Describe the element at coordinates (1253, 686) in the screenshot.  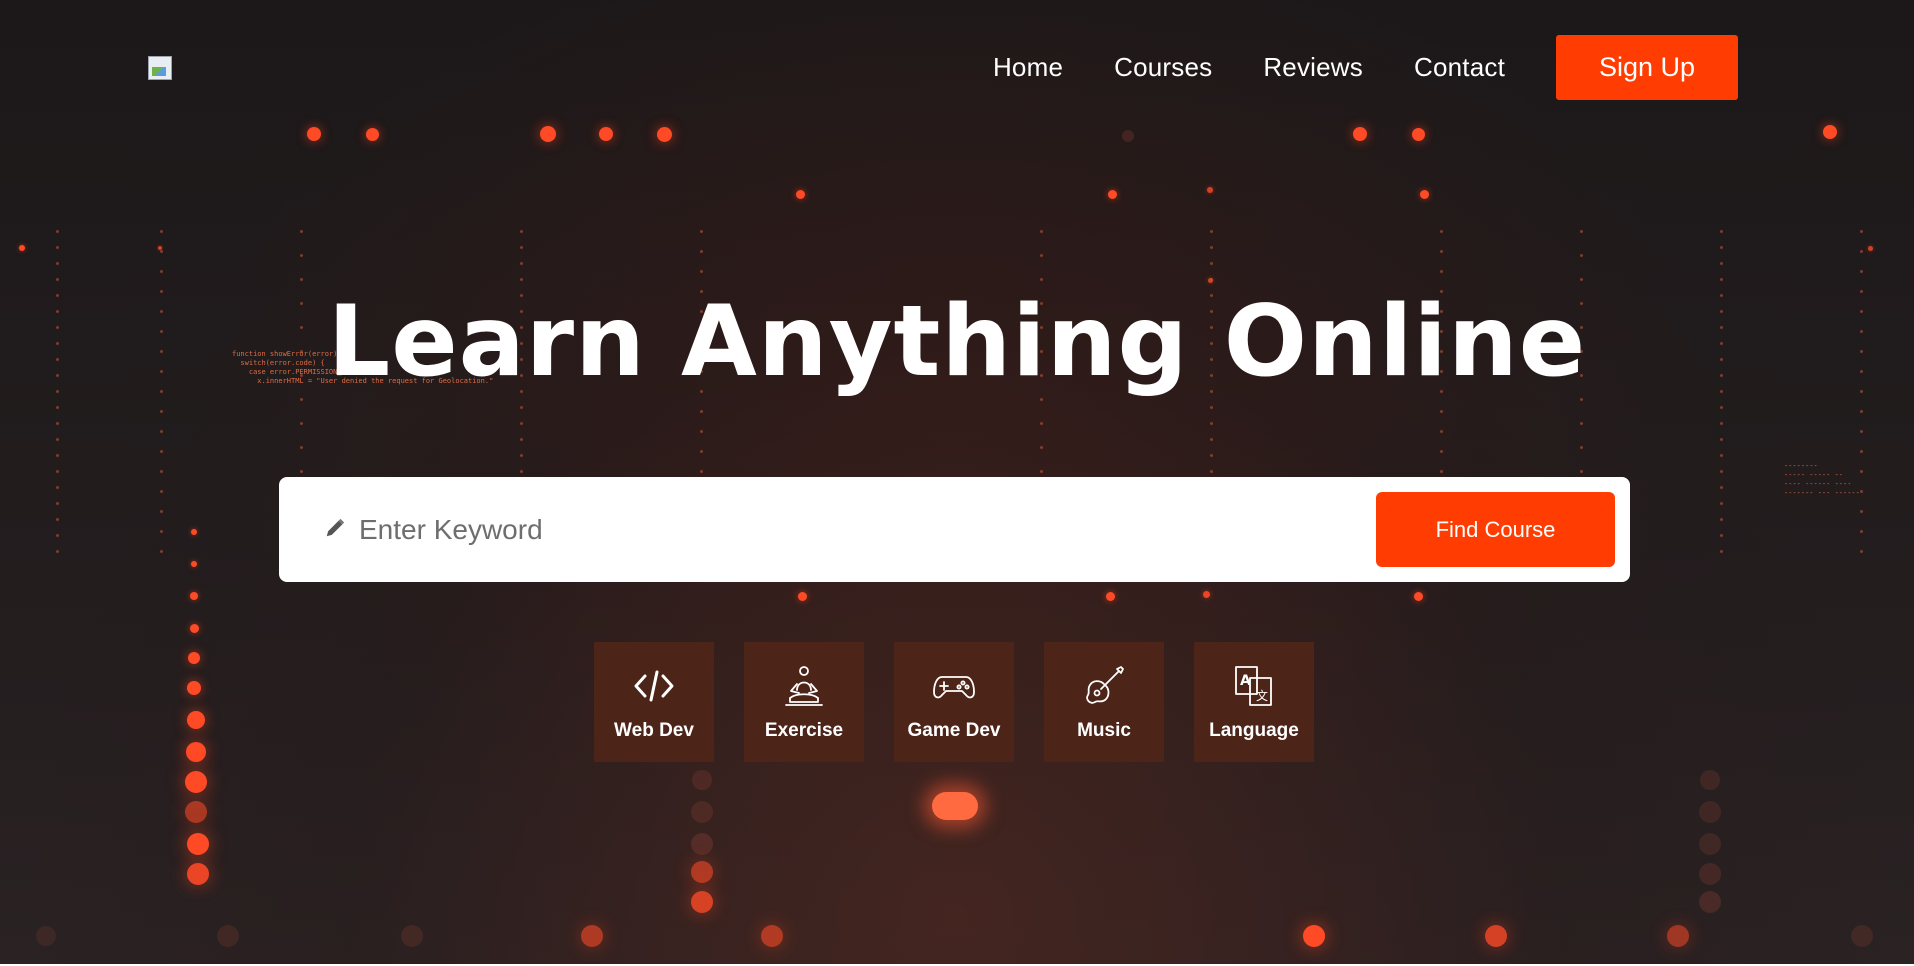
I see `translate-icon: A 文` at that location.